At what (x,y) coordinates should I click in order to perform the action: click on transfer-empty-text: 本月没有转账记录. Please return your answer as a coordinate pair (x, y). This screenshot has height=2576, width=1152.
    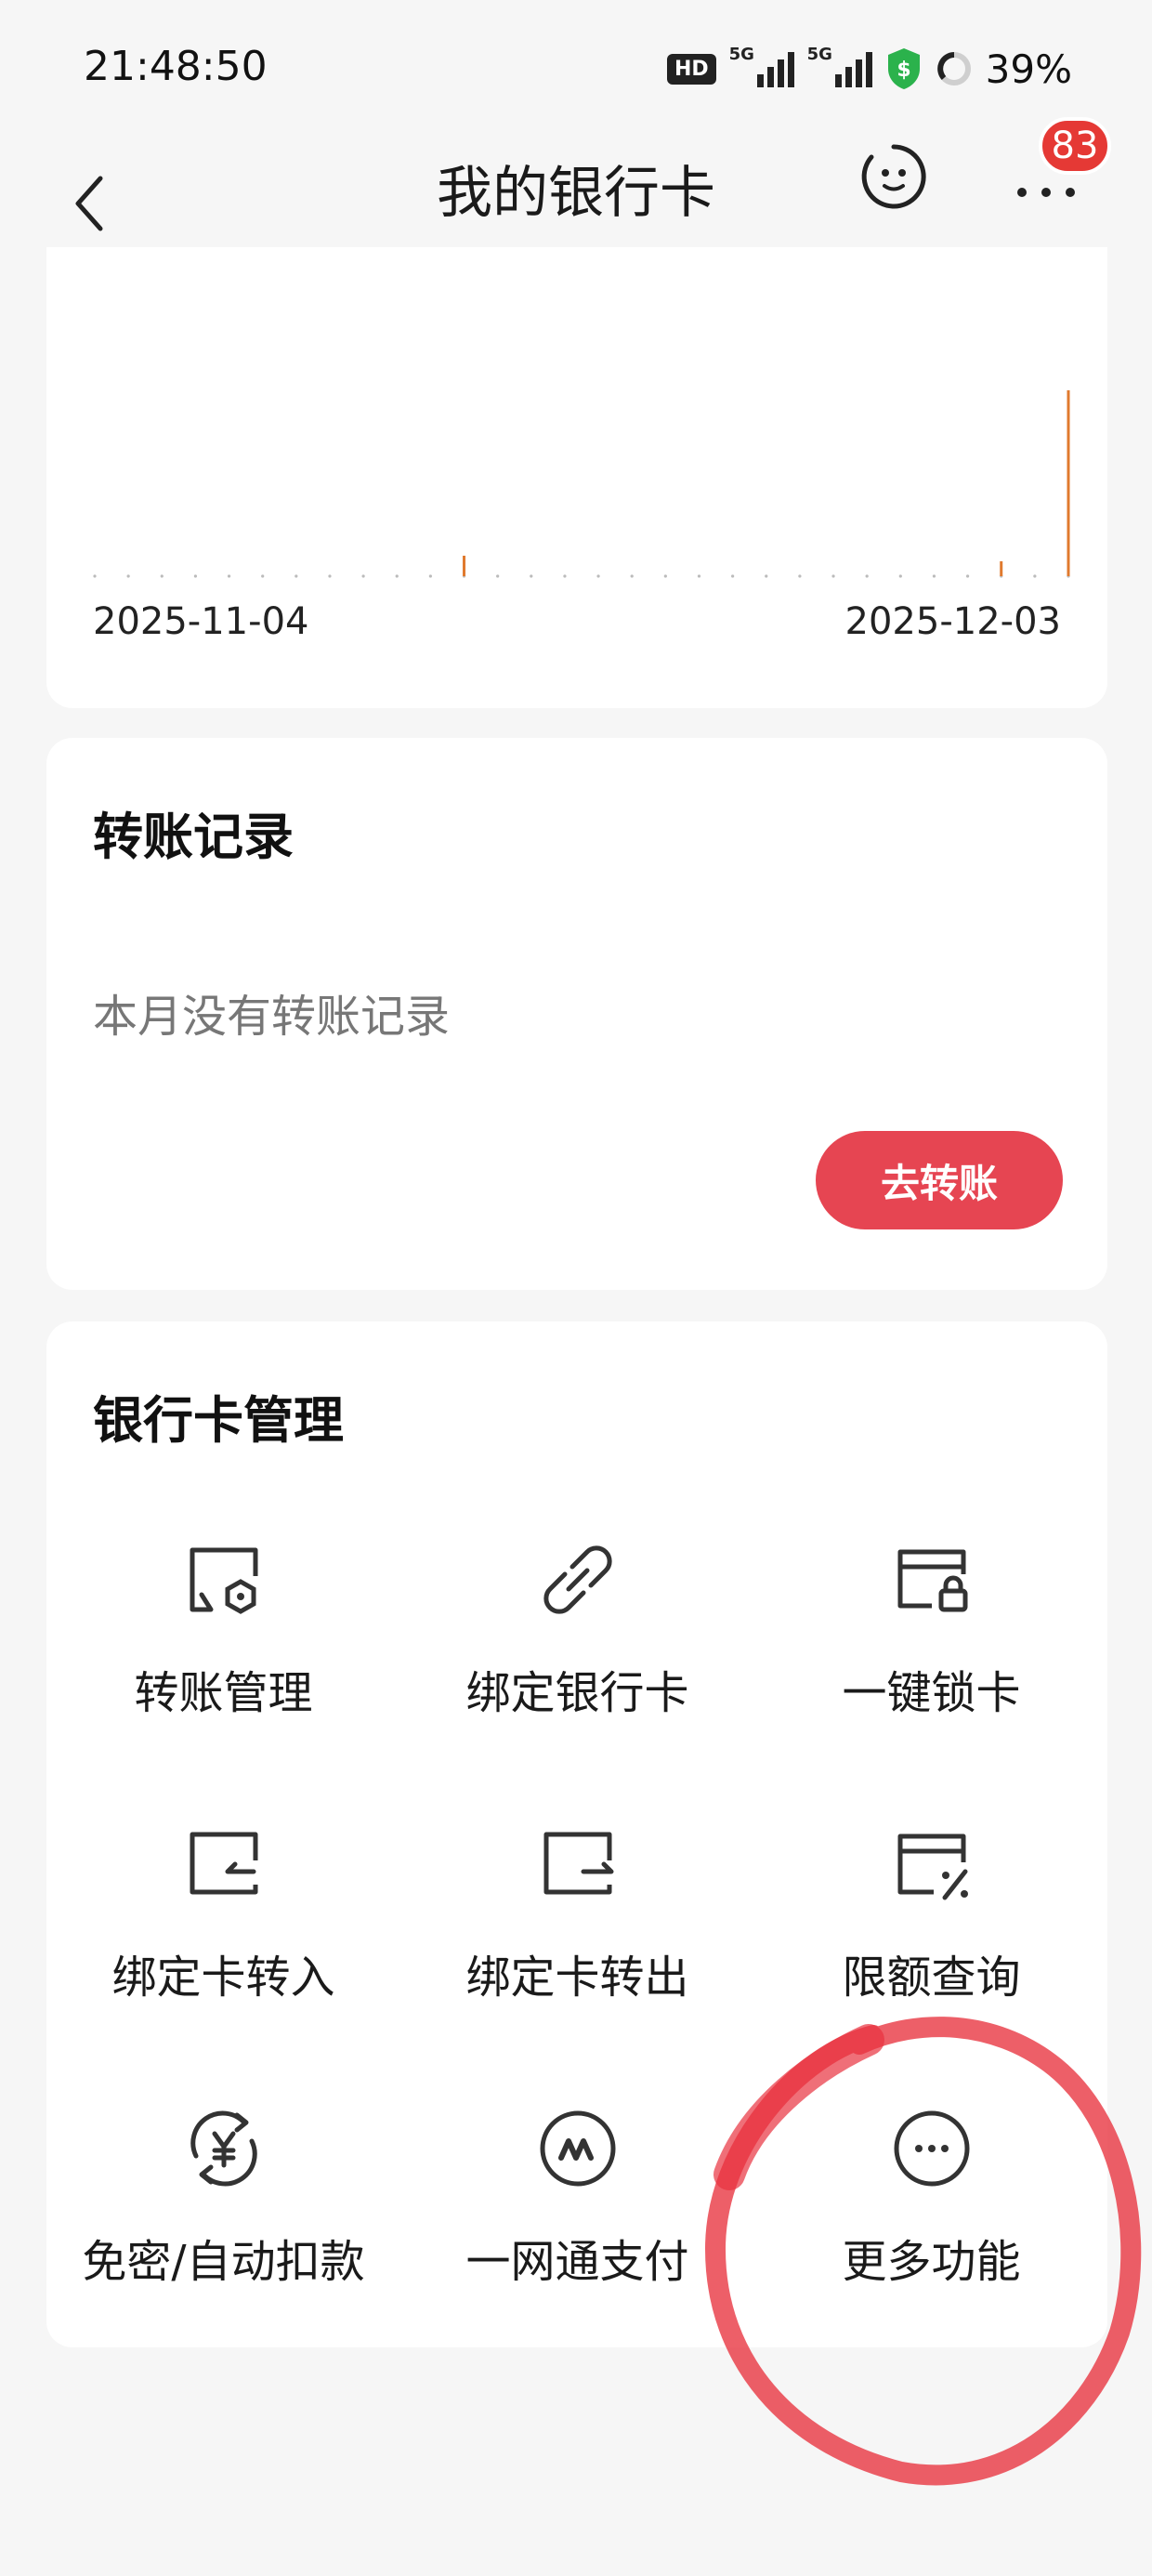
    Looking at the image, I should click on (272, 1017).